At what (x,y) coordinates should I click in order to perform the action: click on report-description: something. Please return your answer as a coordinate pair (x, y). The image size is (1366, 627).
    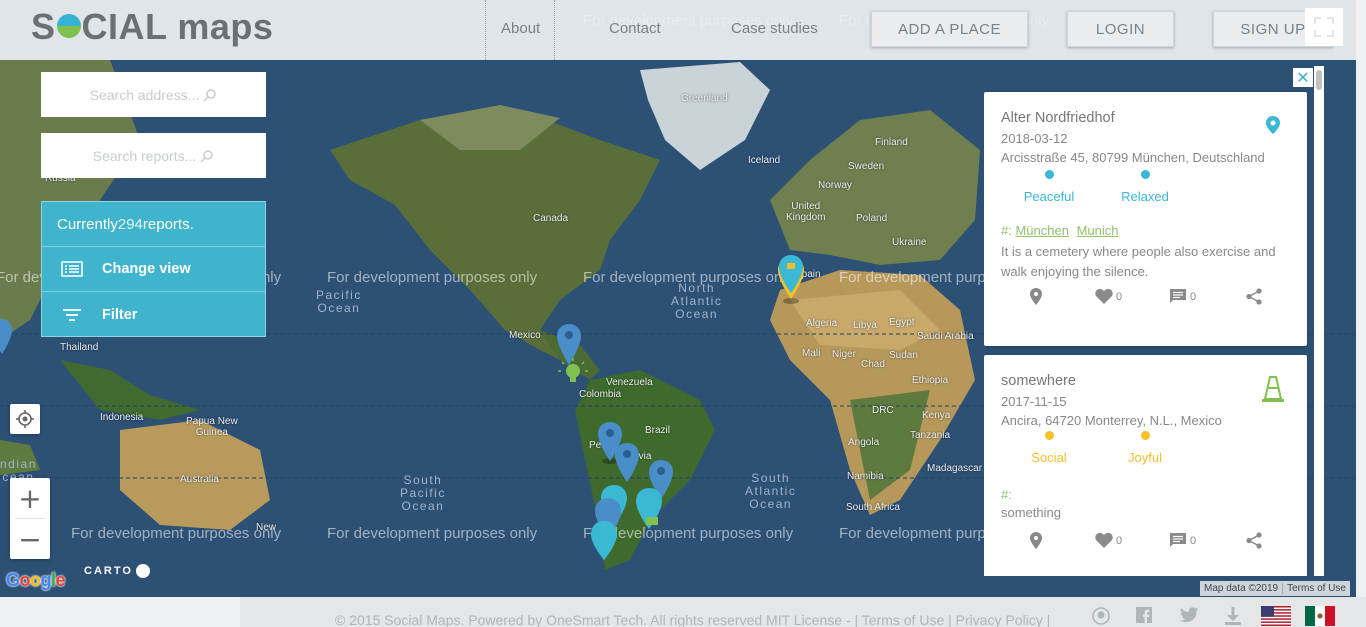
    Looking at the image, I should click on (1031, 512).